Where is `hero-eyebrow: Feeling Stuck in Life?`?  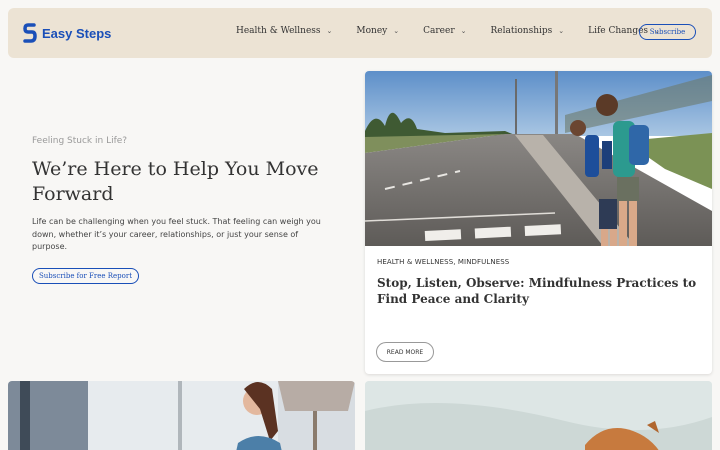
hero-eyebrow: Feeling Stuck in Life? is located at coordinates (80, 141).